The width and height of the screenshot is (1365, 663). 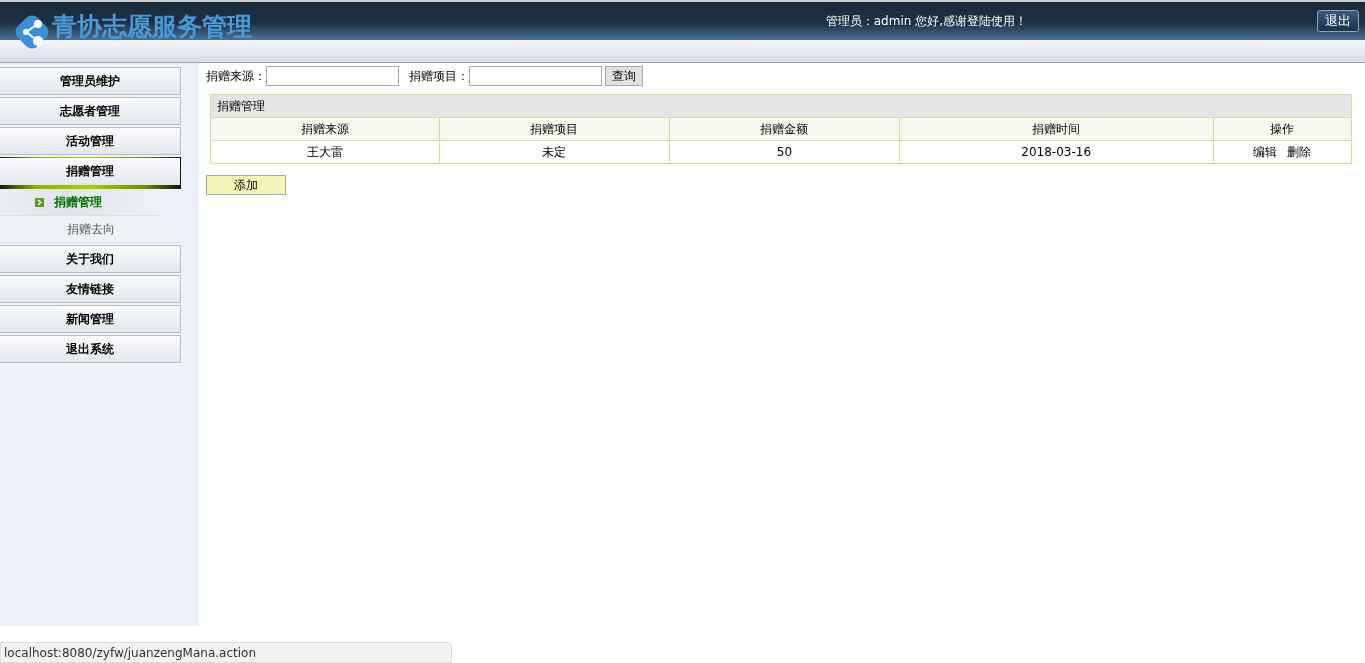 What do you see at coordinates (1299, 151) in the screenshot?
I see `action-link: 删除` at bounding box center [1299, 151].